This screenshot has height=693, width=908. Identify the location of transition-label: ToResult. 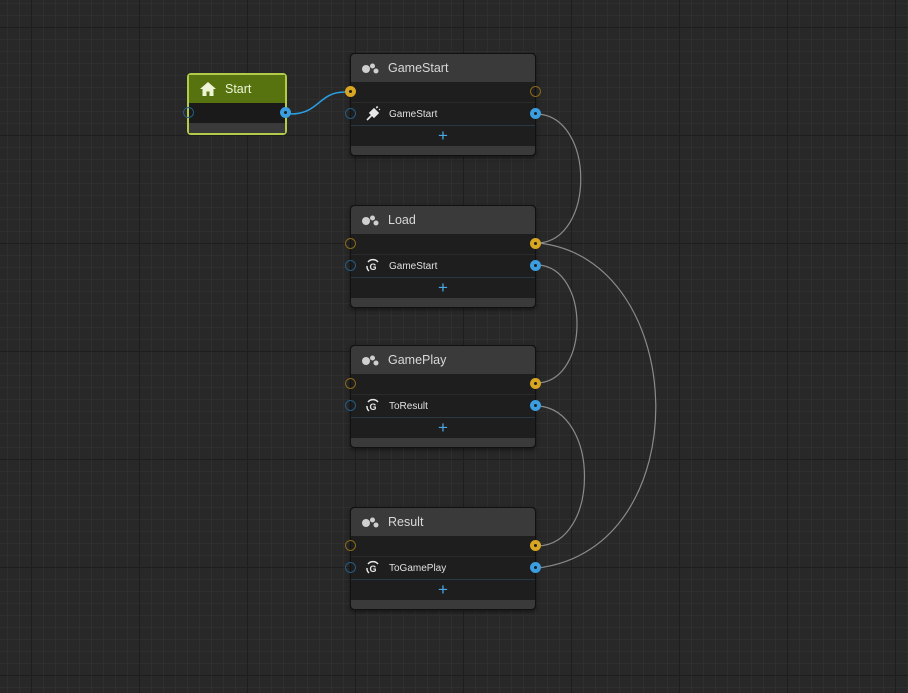
(408, 406).